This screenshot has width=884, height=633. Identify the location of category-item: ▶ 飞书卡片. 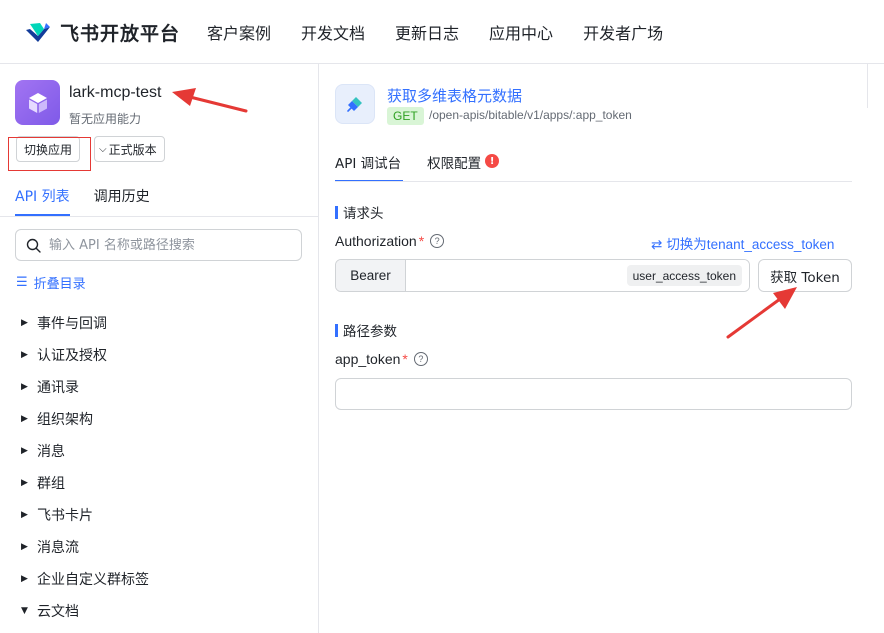
(85, 515).